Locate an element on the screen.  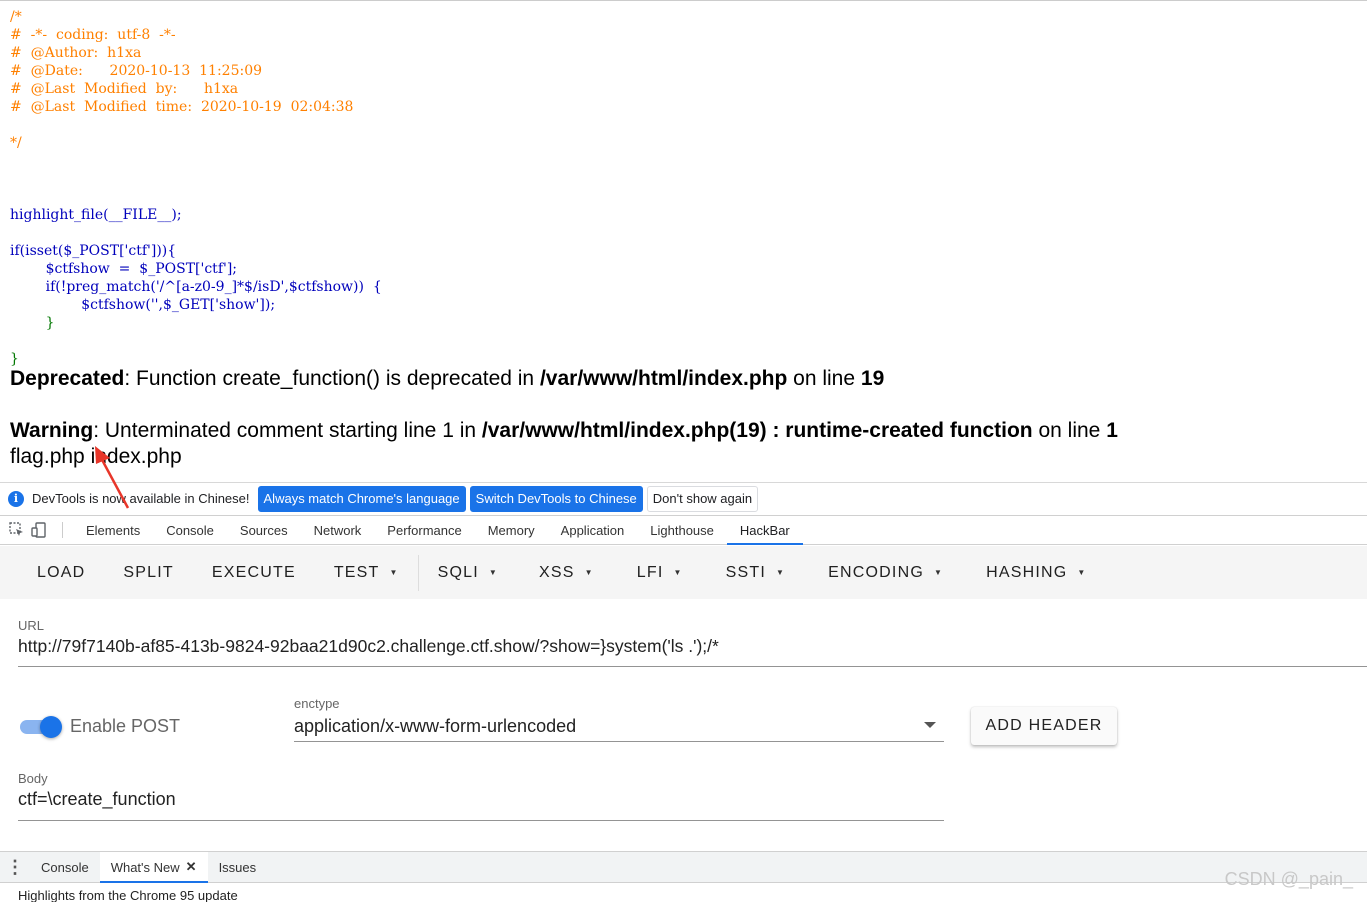
test-label: TEST is located at coordinates (356, 572).